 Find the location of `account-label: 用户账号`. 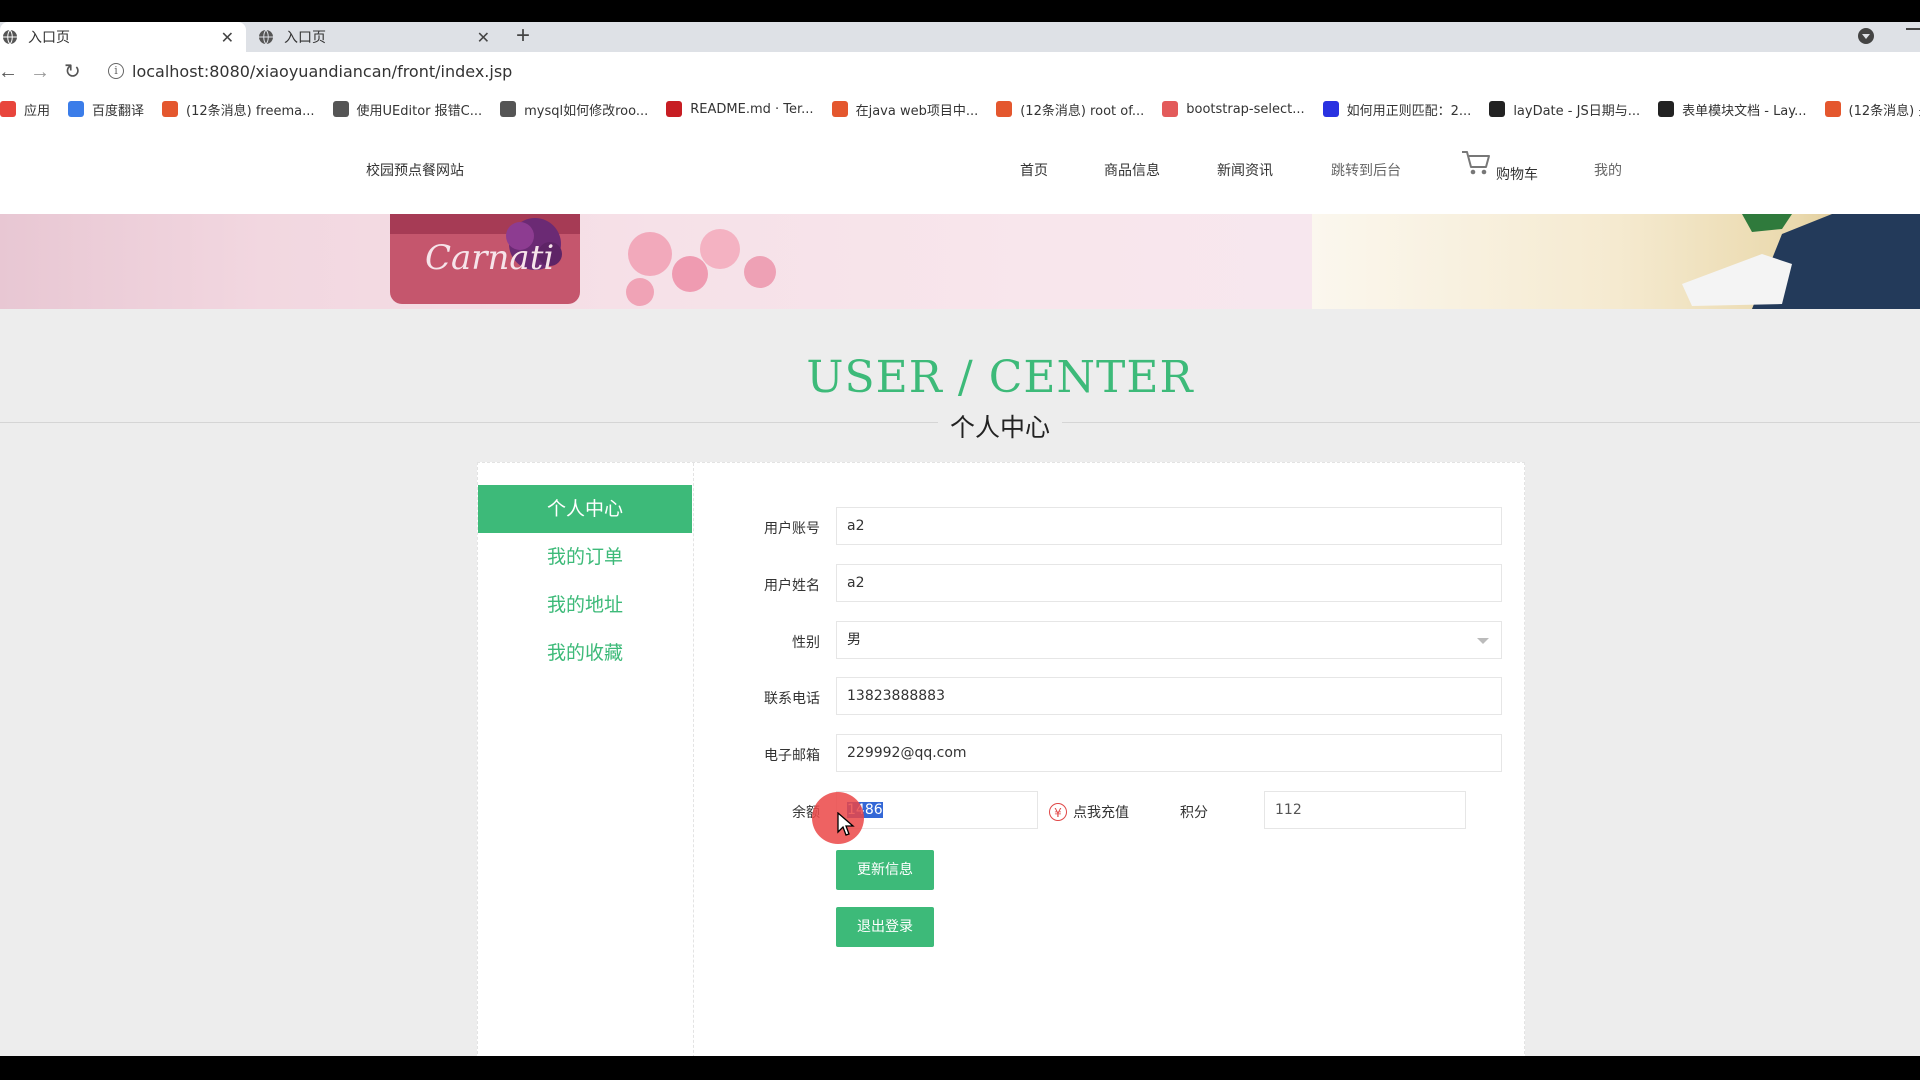

account-label: 用户账号 is located at coordinates (792, 529).